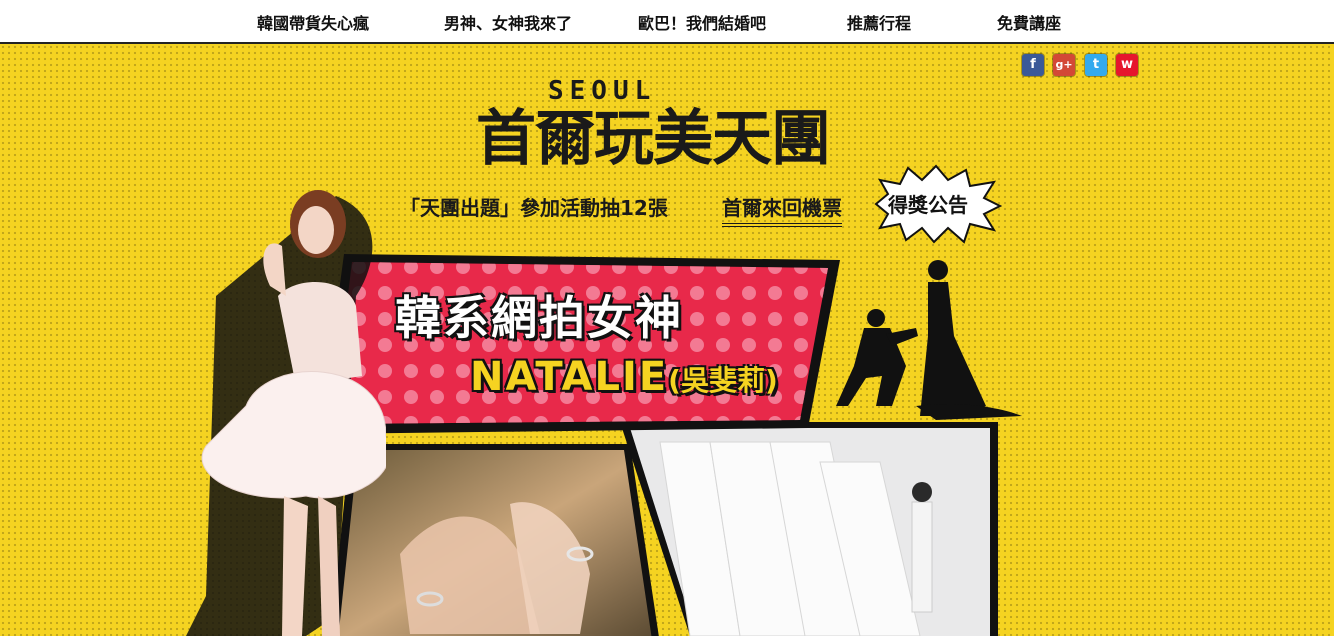 Image resolution: width=1334 pixels, height=636 pixels. I want to click on nav-item-idols: 男神、女神我來了, so click(508, 22).